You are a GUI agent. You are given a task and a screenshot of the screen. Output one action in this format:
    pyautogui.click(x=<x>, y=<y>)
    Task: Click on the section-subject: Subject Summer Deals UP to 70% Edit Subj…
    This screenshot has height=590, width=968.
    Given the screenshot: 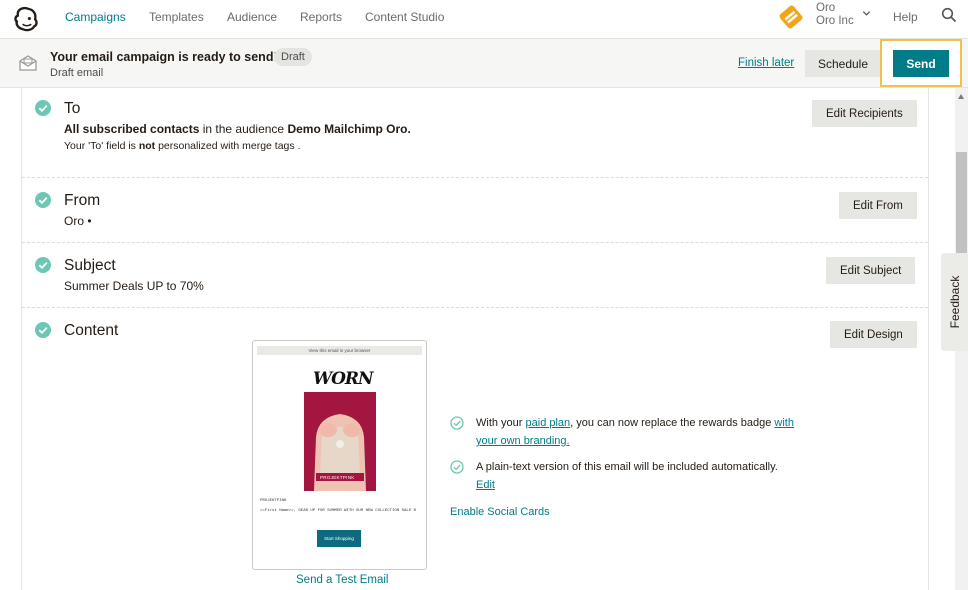 What is the action you would take?
    pyautogui.click(x=475, y=275)
    